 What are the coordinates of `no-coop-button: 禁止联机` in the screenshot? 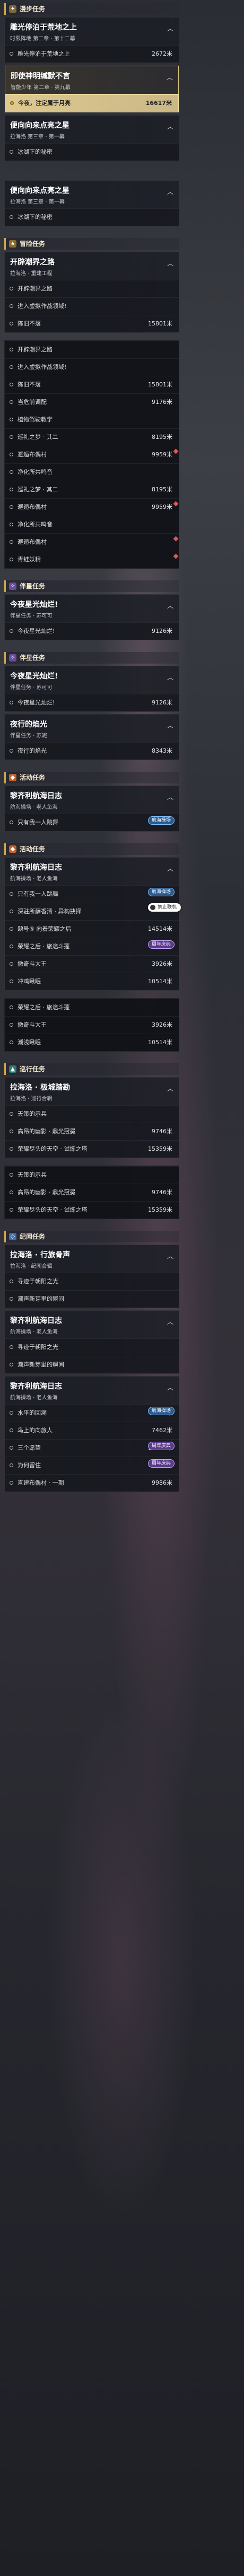 It's located at (164, 907).